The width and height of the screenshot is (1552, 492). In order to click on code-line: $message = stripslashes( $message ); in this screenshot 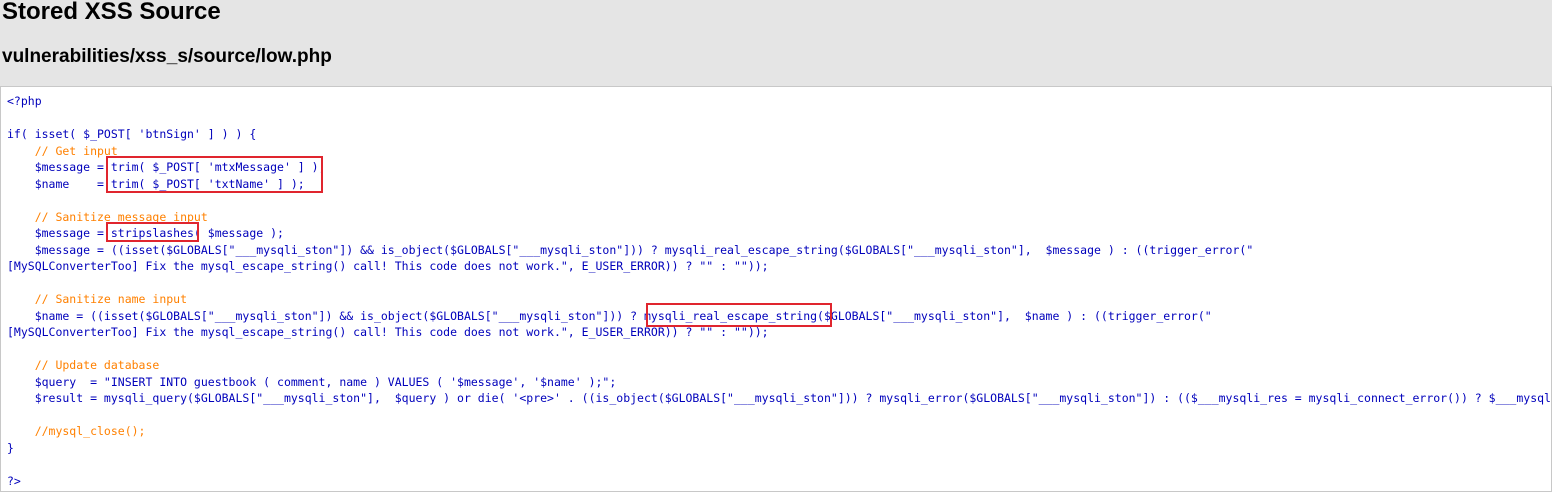, I will do `click(145, 233)`.